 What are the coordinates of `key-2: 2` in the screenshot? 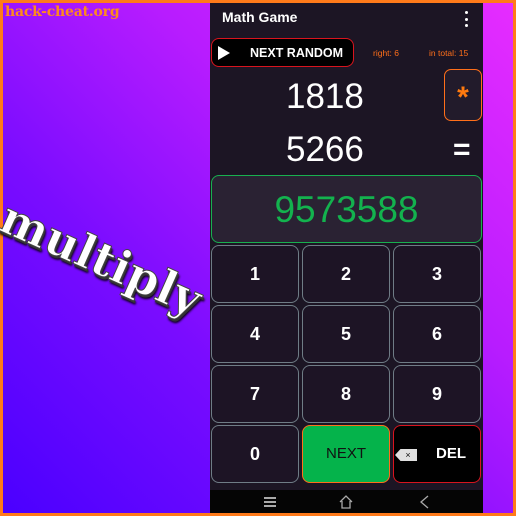 It's located at (346, 274).